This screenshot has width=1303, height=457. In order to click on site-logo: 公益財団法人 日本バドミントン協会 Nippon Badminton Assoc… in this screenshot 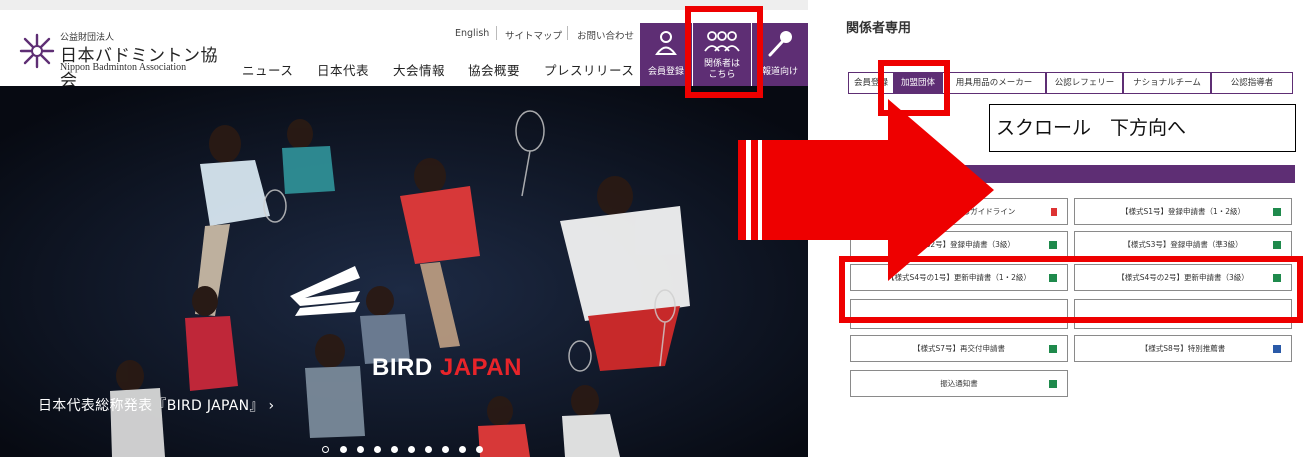, I will do `click(118, 60)`.